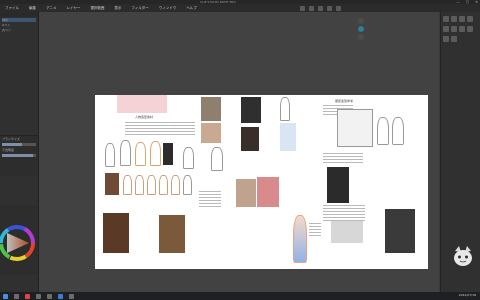  What do you see at coordinates (454, 39) in the screenshot?
I see `new-layer-icon` at bounding box center [454, 39].